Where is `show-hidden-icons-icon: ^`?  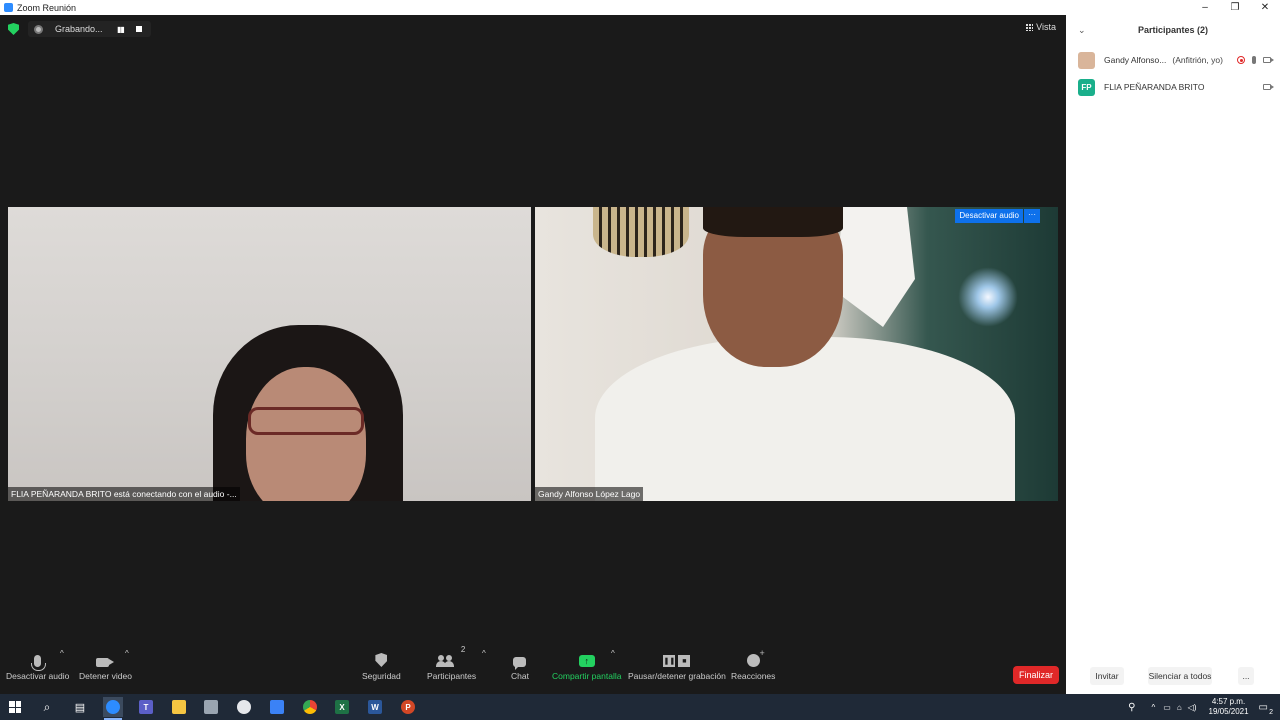 show-hidden-icons-icon: ^ is located at coordinates (1154, 707).